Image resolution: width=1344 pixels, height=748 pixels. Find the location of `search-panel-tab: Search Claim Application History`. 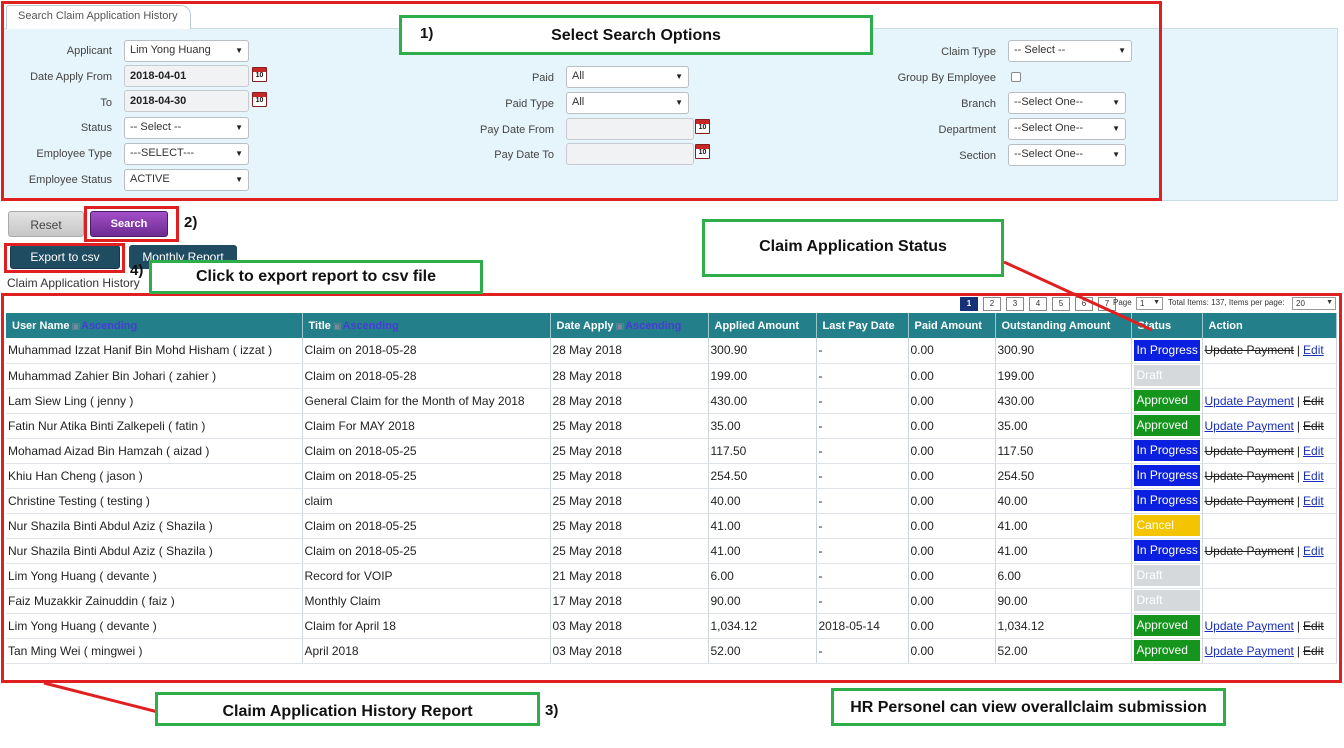

search-panel-tab: Search Claim Application History is located at coordinates (98, 17).